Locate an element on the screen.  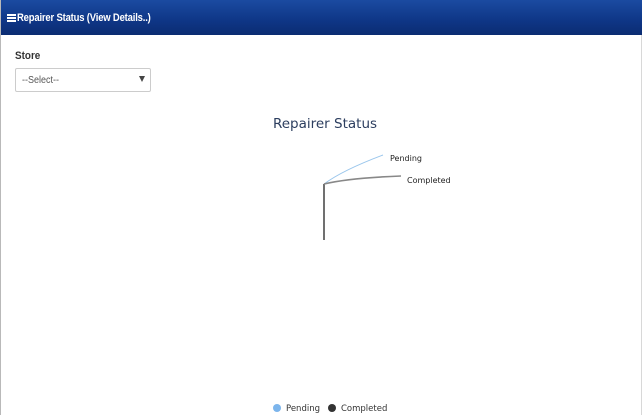
legend-marker-pending is located at coordinates (277, 408).